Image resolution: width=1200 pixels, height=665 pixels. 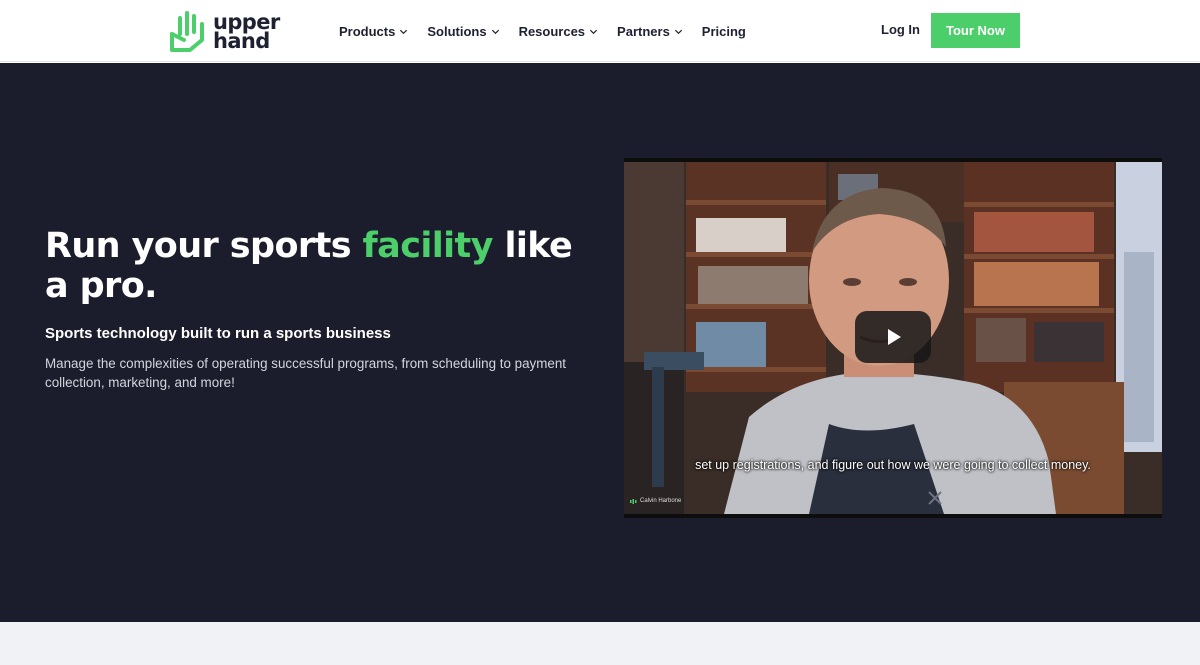 What do you see at coordinates (975, 30) in the screenshot?
I see `tour-now-button: Tour Now` at bounding box center [975, 30].